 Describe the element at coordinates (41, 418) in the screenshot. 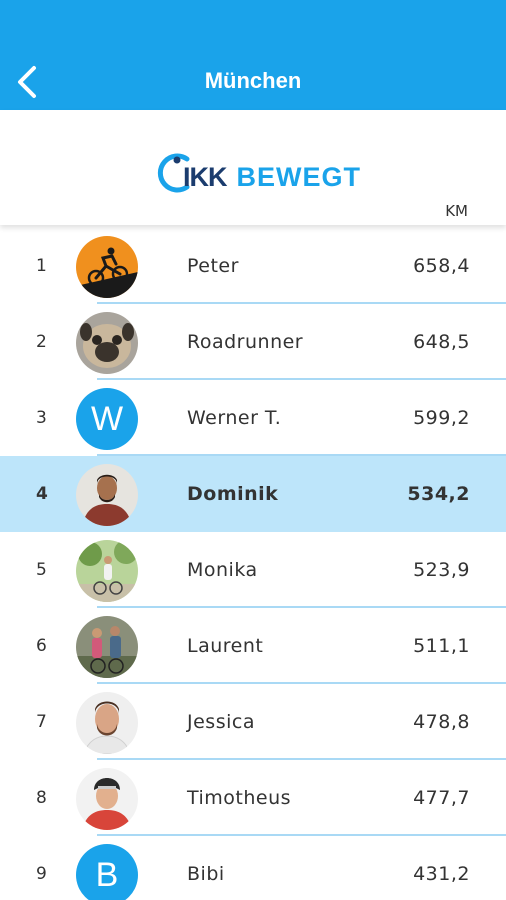

I see `rank-number: 3` at that location.